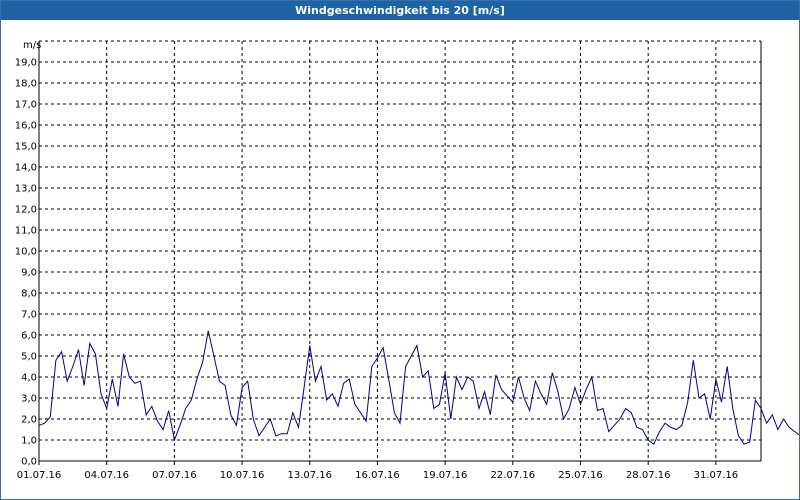 The image size is (800, 500). Describe the element at coordinates (29, 378) in the screenshot. I see `y-tick-label: 4,0` at that location.